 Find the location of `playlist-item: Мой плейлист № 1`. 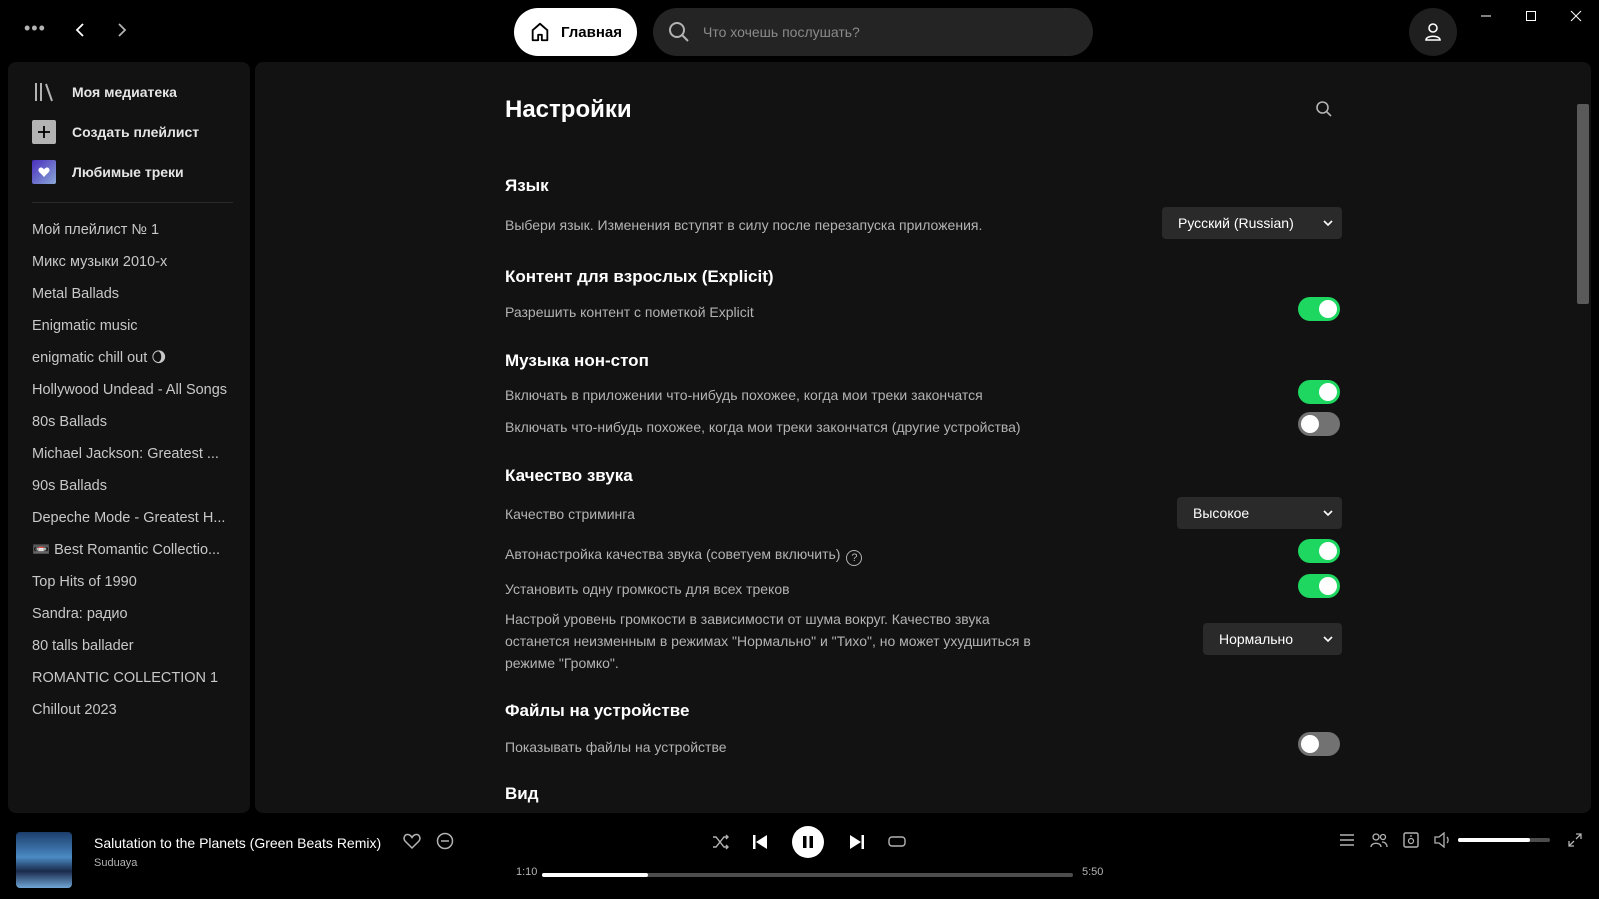

playlist-item: Мой плейлист № 1 is located at coordinates (137, 230).